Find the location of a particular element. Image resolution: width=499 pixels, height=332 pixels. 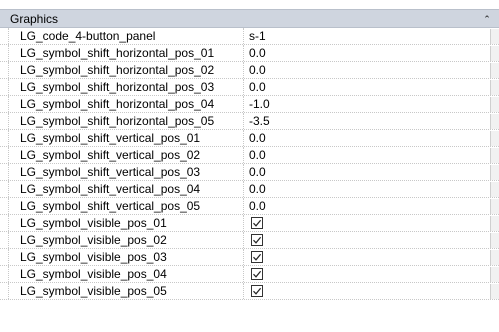

property-name: LG_symbol_shift_vertical_pos_04 is located at coordinates (126, 189).